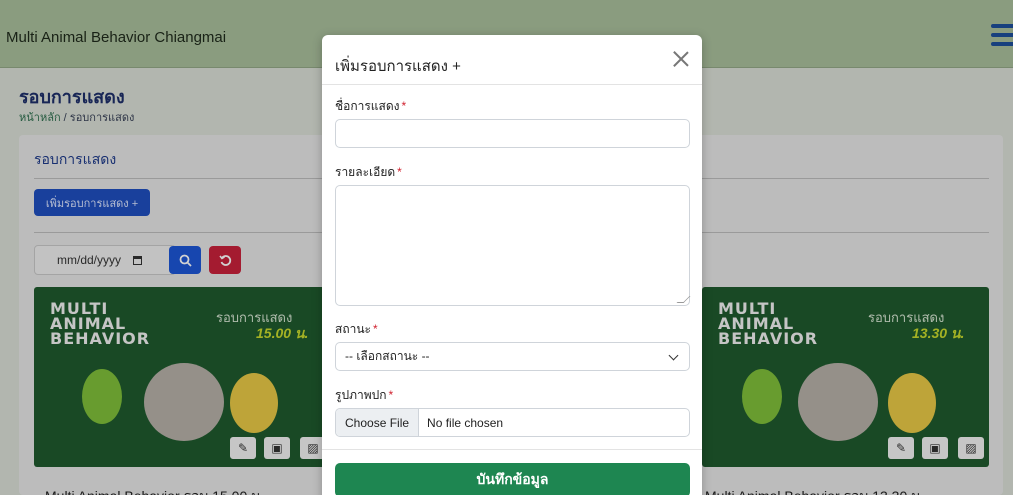 Image resolution: width=1013 pixels, height=495 pixels. Describe the element at coordinates (673, 355) in the screenshot. I see `chevron-down-icon` at that location.